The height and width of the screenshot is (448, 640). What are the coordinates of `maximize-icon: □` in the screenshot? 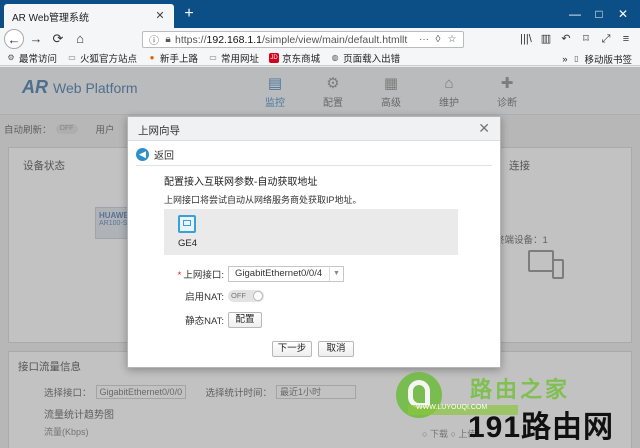 It's located at (599, 14).